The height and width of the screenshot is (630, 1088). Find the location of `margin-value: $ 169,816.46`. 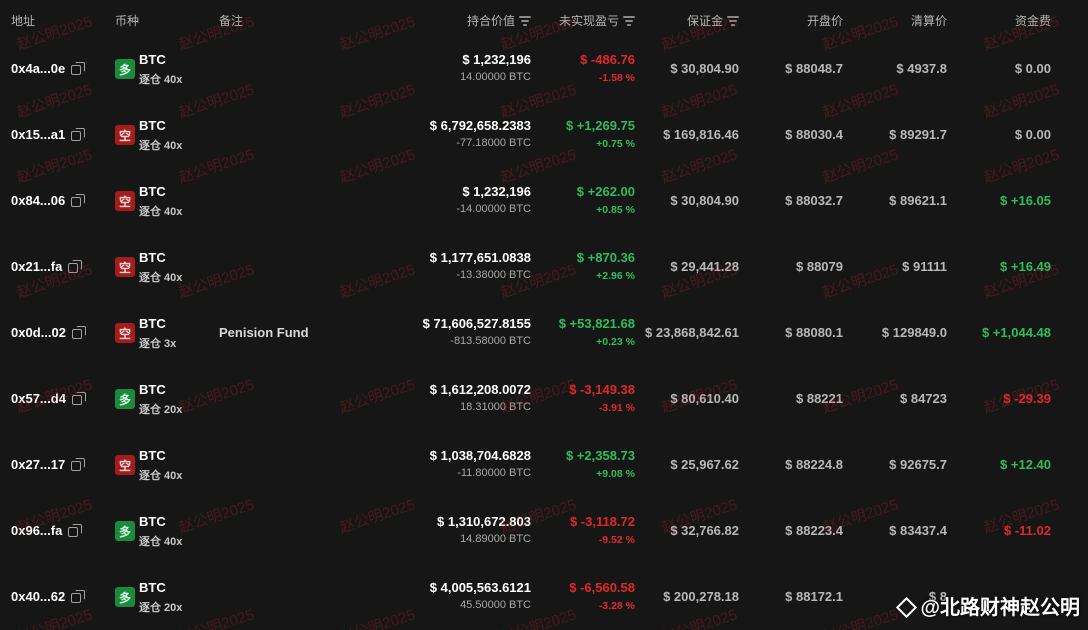

margin-value: $ 169,816.46 is located at coordinates (701, 134).